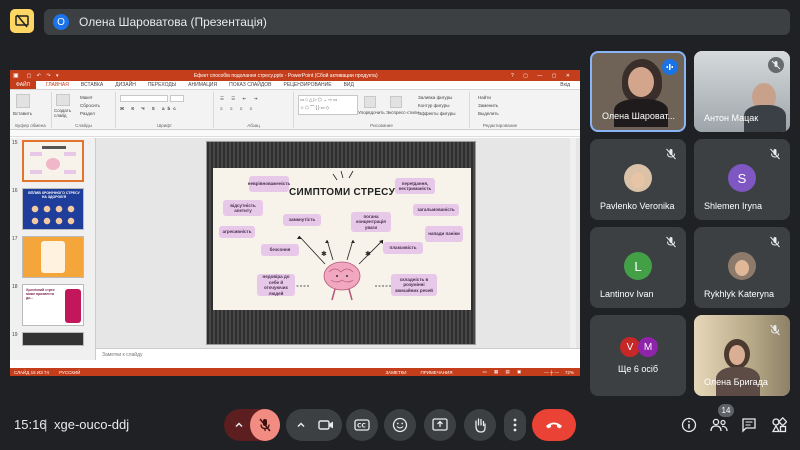 Image resolution: width=800 pixels, height=450 pixels. I want to click on drawing-group-label: Рисование, so click(381, 125).